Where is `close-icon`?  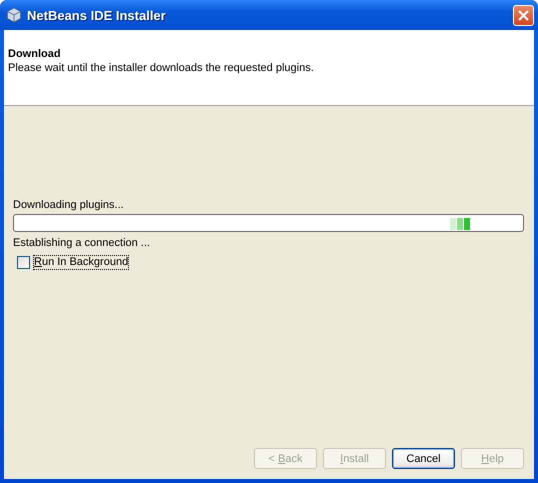 close-icon is located at coordinates (523, 15).